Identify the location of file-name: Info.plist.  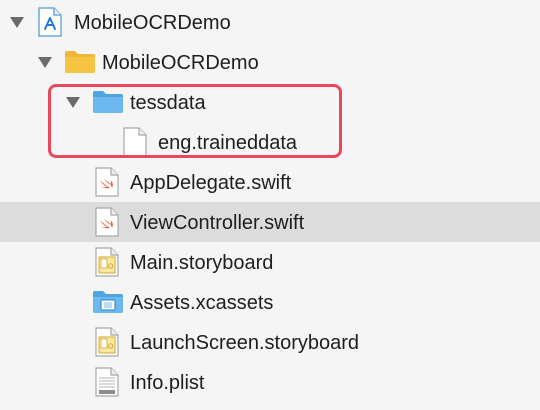
(167, 383).